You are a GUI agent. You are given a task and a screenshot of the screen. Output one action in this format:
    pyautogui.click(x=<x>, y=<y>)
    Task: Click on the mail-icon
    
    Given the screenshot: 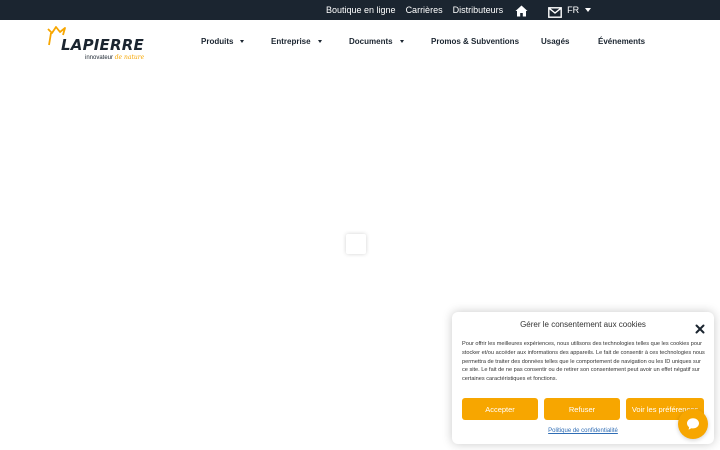 What is the action you would take?
    pyautogui.click(x=555, y=11)
    